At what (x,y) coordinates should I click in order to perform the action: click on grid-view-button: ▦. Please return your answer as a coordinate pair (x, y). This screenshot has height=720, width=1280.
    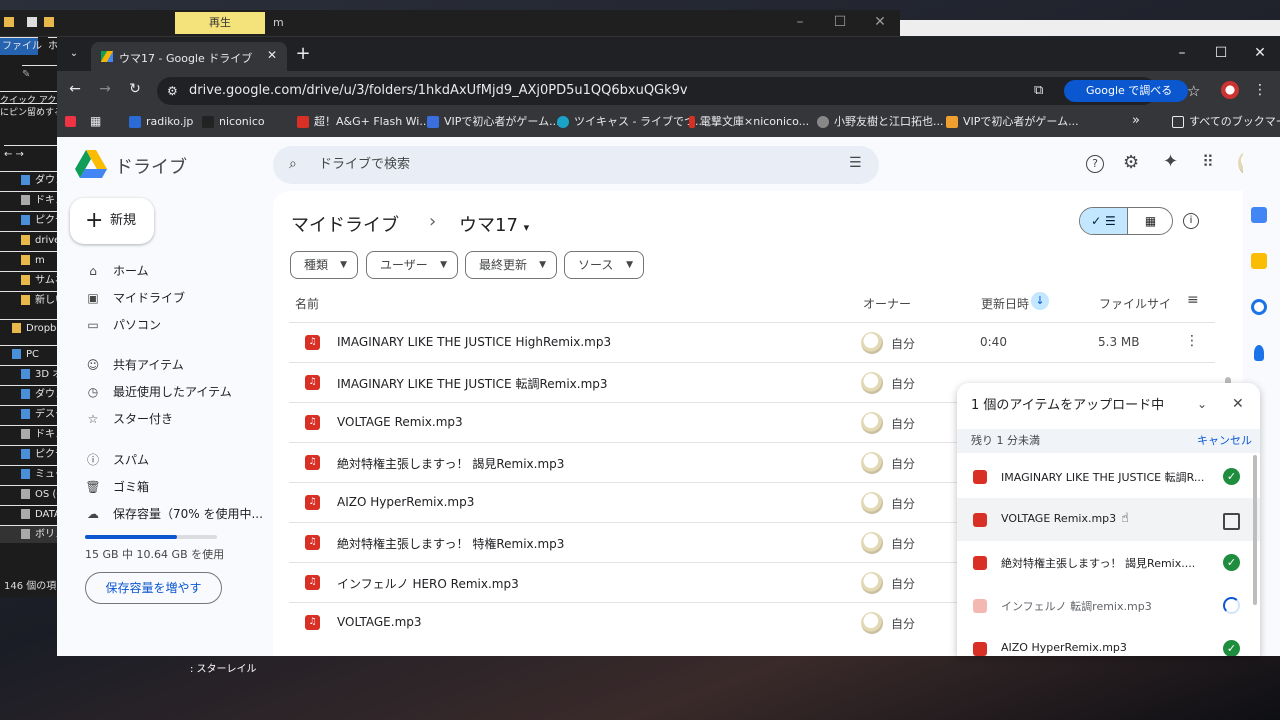
    Looking at the image, I should click on (1149, 221).